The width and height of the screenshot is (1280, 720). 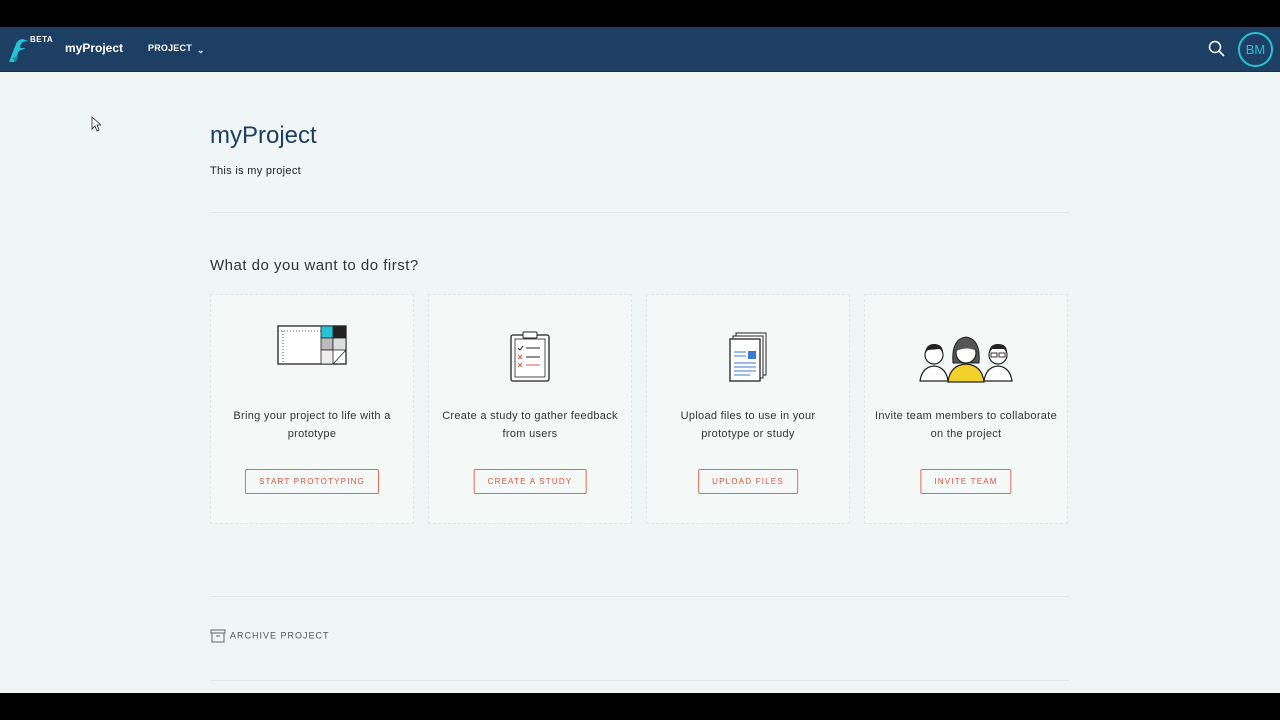 What do you see at coordinates (640, 13) in the screenshot?
I see `top-letterbox` at bounding box center [640, 13].